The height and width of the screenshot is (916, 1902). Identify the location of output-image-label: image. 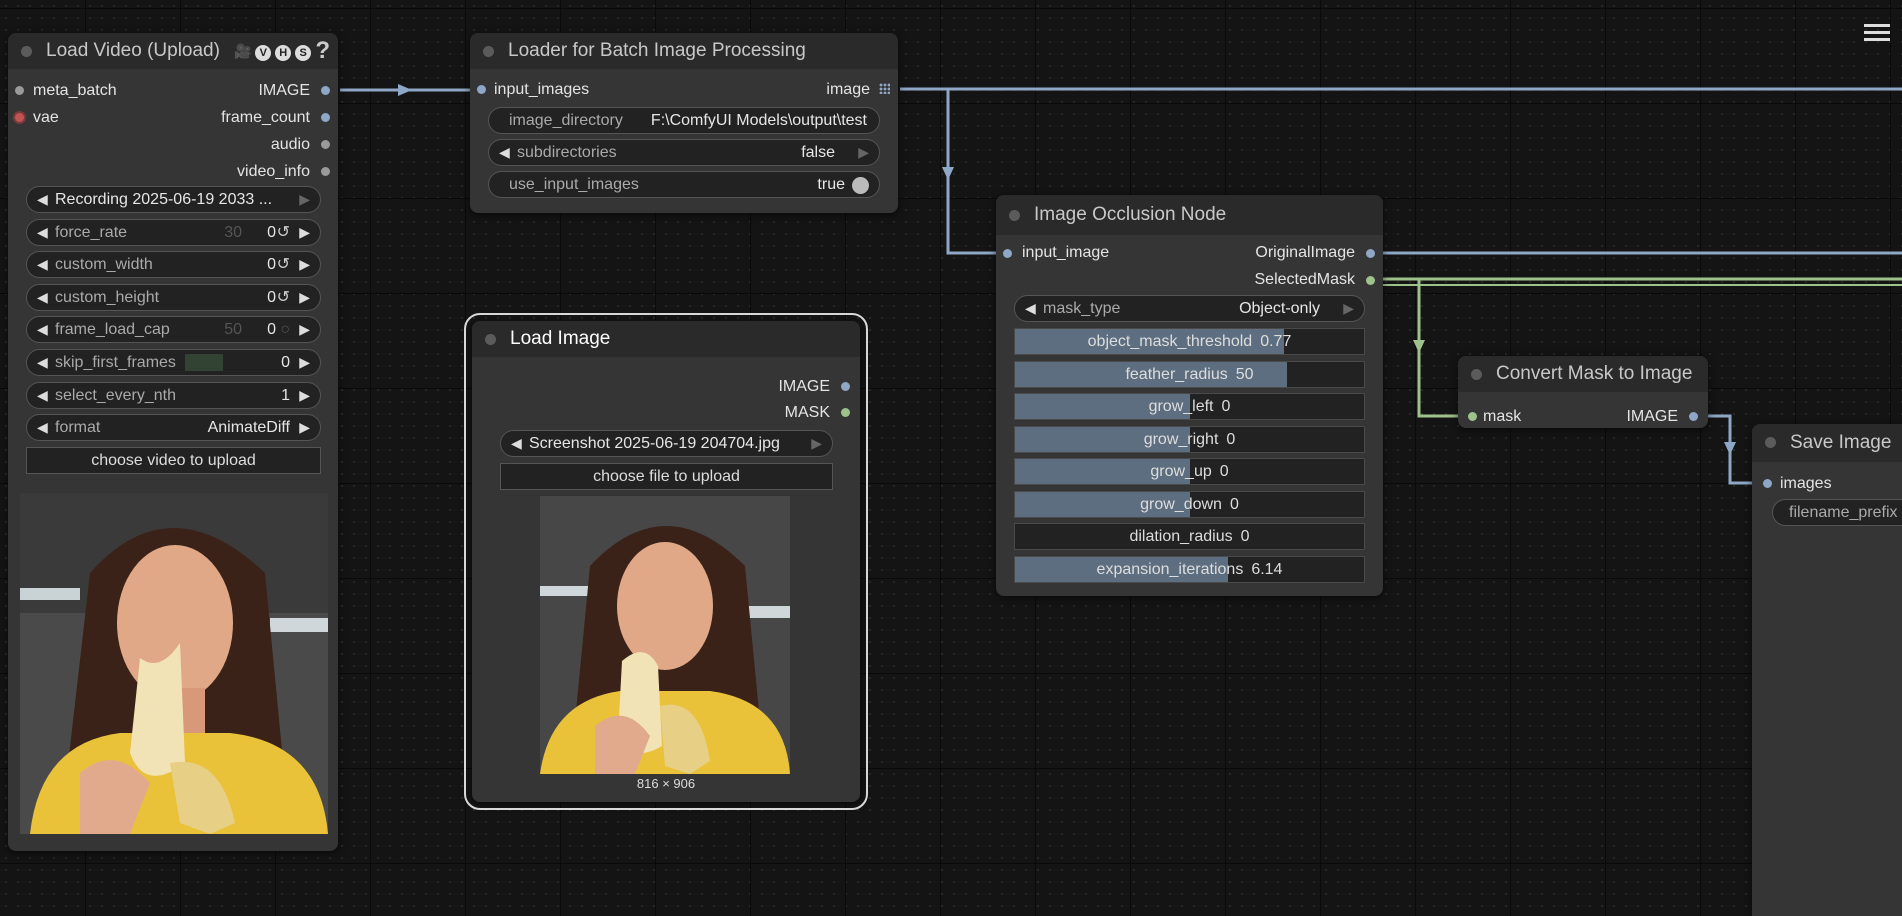
(848, 89).